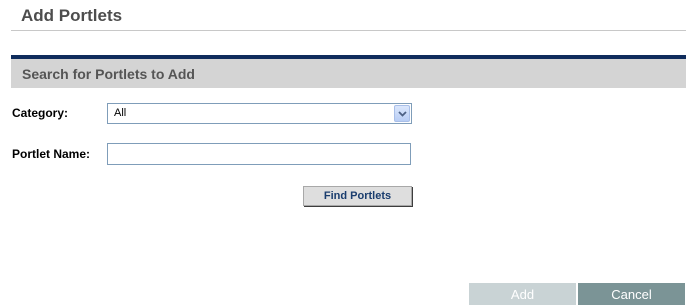 This screenshot has height=305, width=686. Describe the element at coordinates (259, 154) in the screenshot. I see `portlet-name-input` at that location.